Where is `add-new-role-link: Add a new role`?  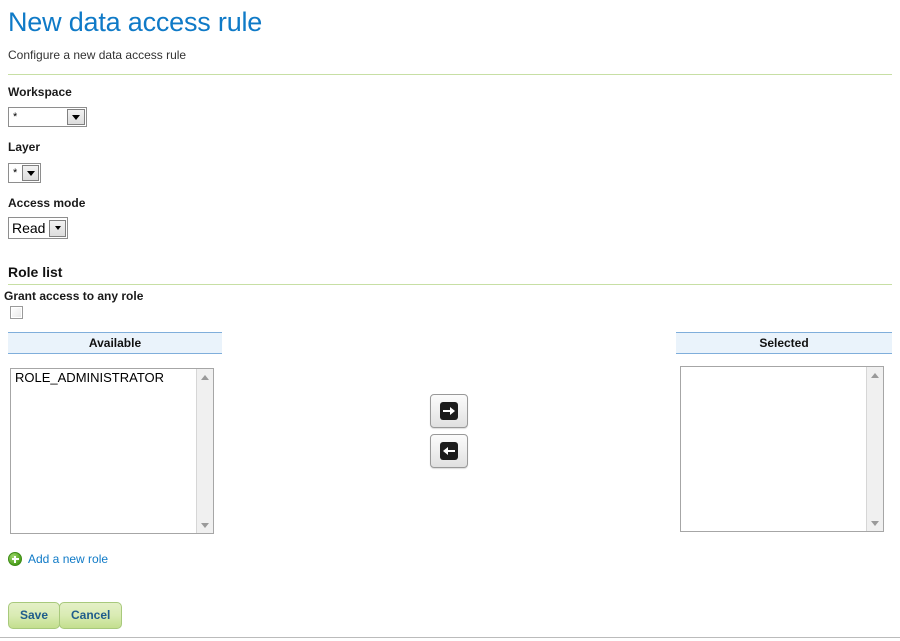
add-new-role-link: Add a new role is located at coordinates (68, 559).